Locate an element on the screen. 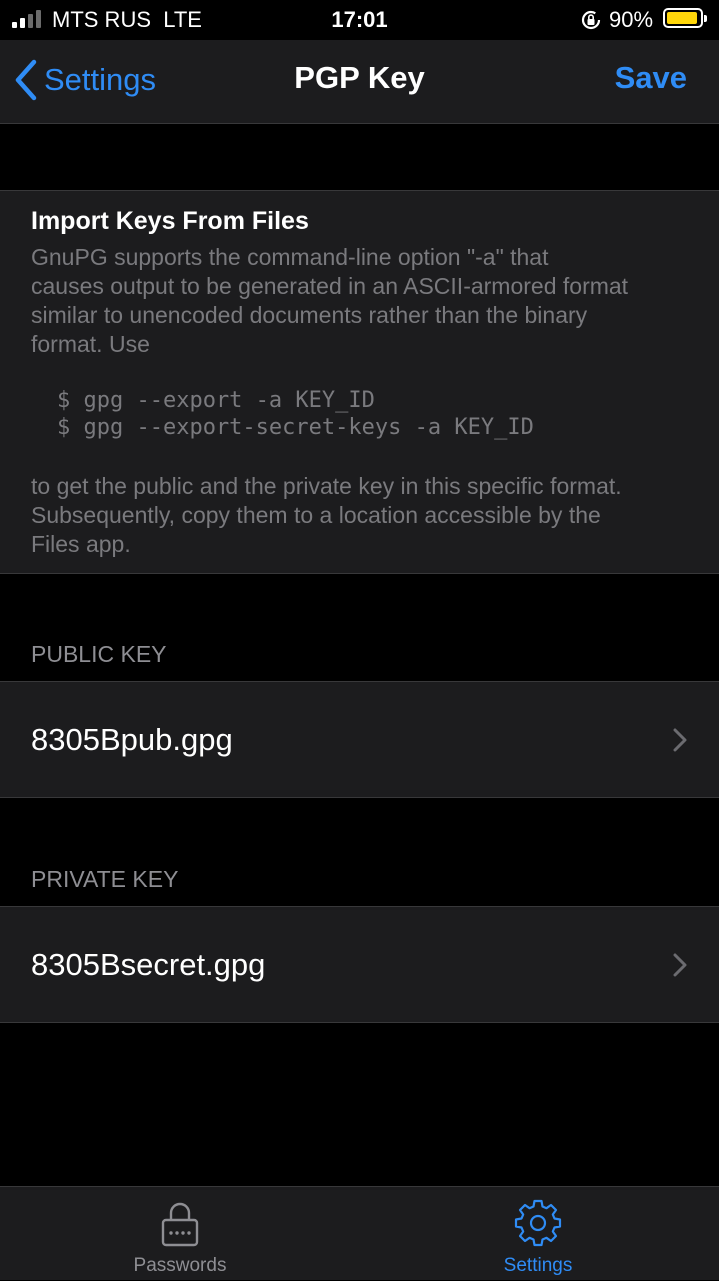 Image resolution: width=719 pixels, height=1281 pixels. tab-passwords: Passwords is located at coordinates (180, 1234).